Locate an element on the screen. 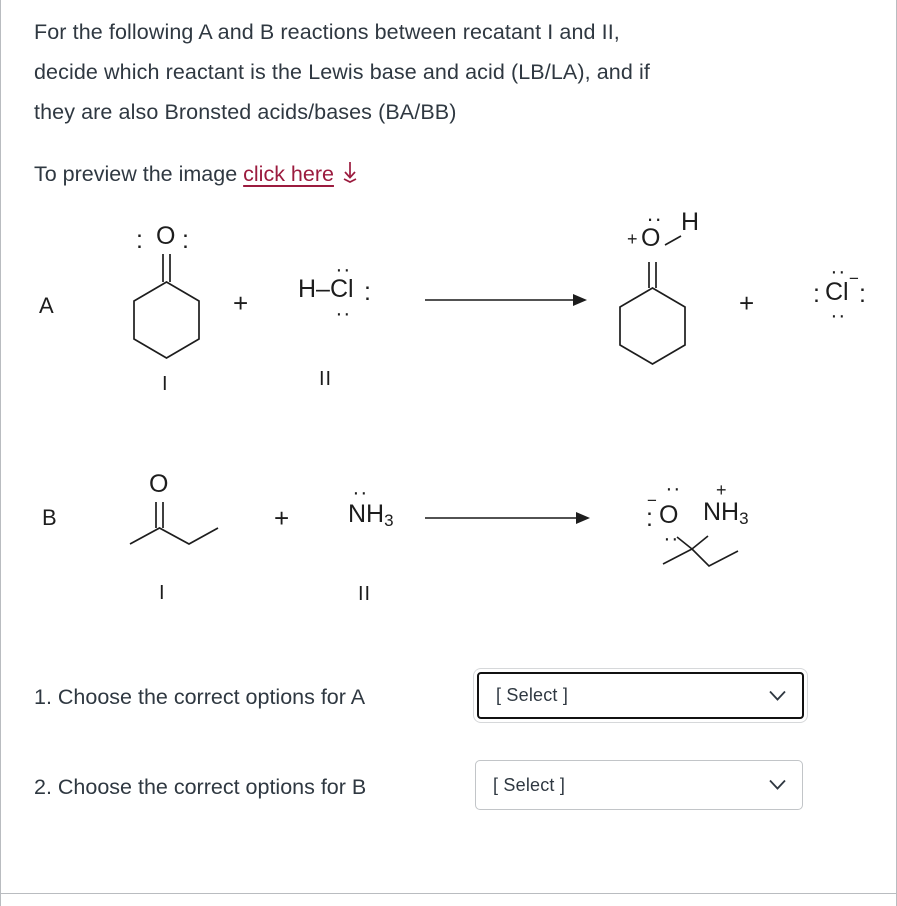  select-for-a-value: [ Select ] is located at coordinates (532, 695).